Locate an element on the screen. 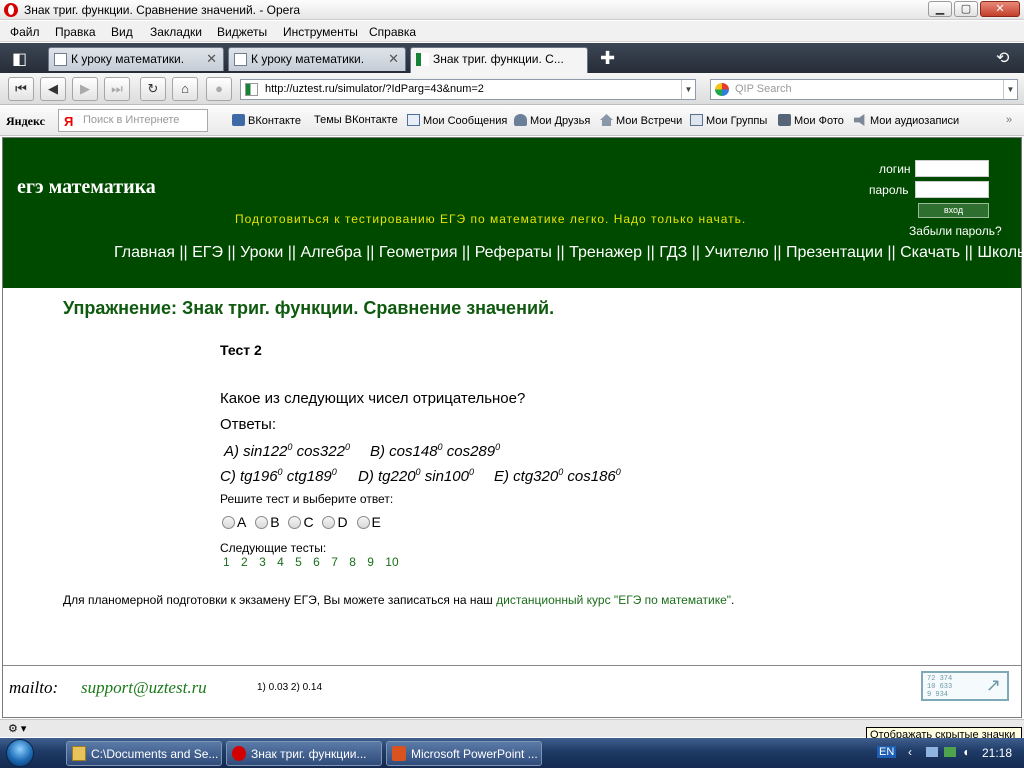 The height and width of the screenshot is (768, 1024). bookmark-photos: Мои Фото is located at coordinates (811, 120).